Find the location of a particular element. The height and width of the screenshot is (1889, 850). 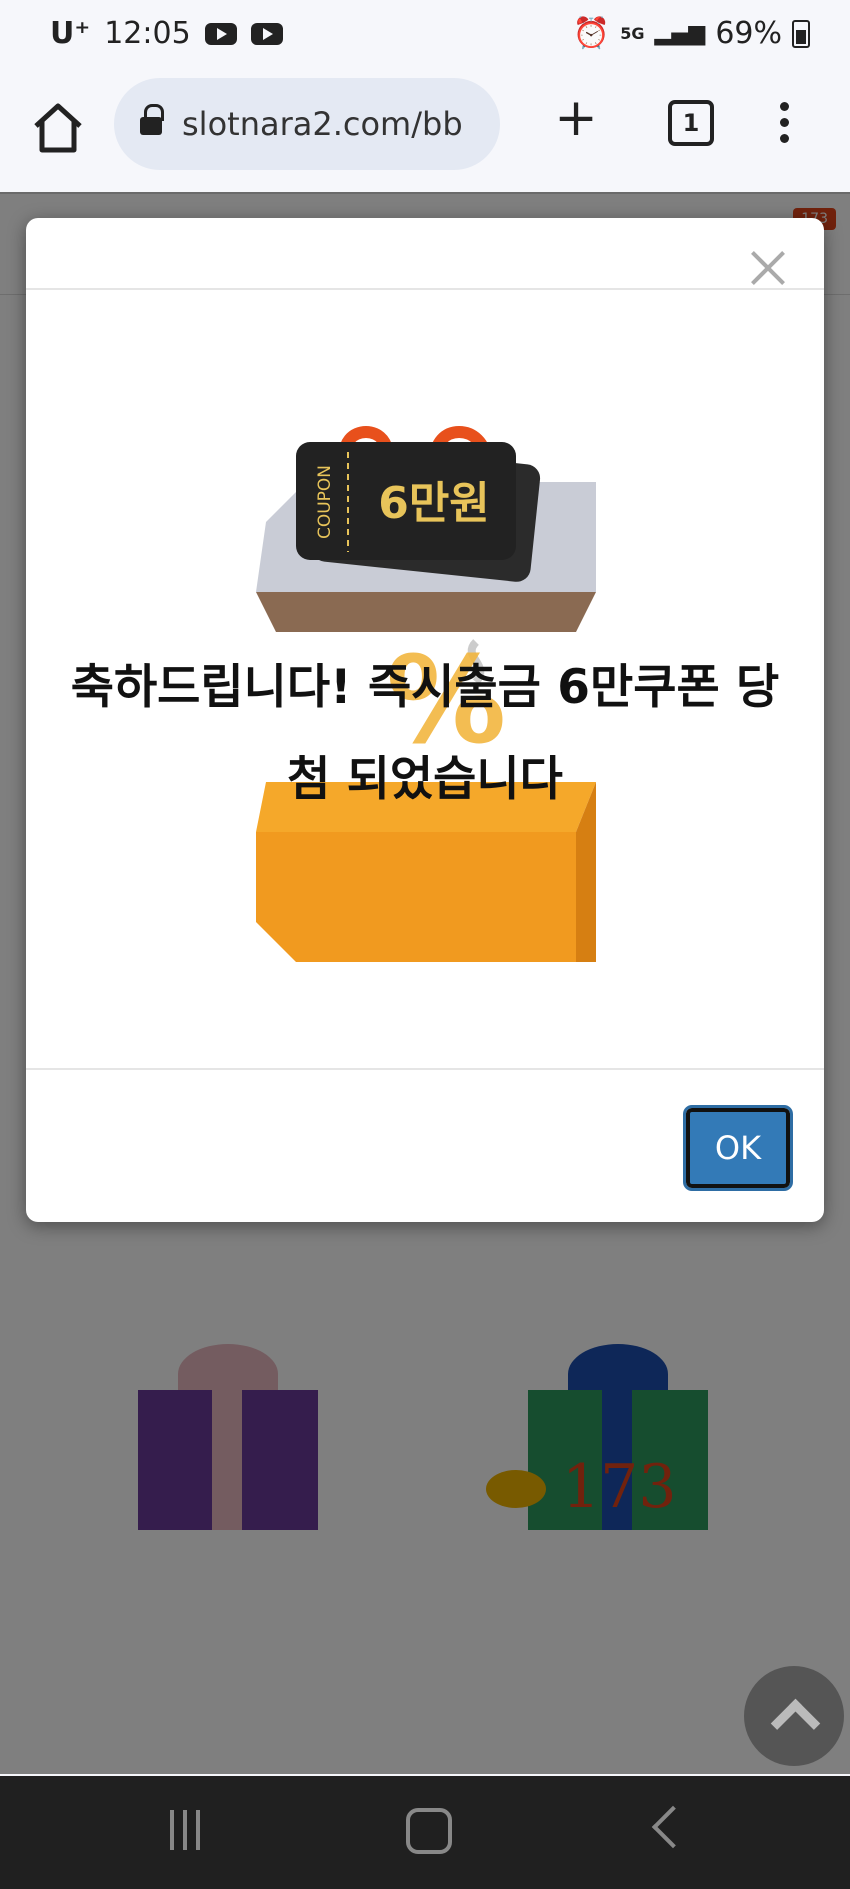

message-line-1: 축하드립니다! 즉시출금 6만쿠폰 당 is located at coordinates (425, 687).